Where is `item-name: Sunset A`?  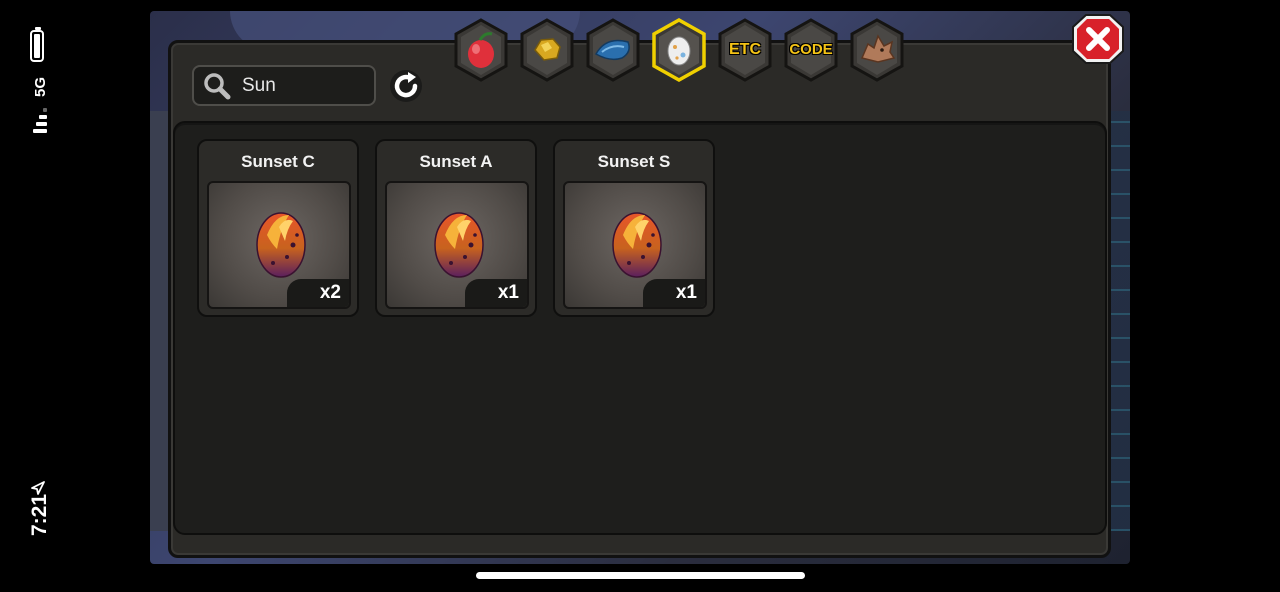
item-name: Sunset A is located at coordinates (456, 161).